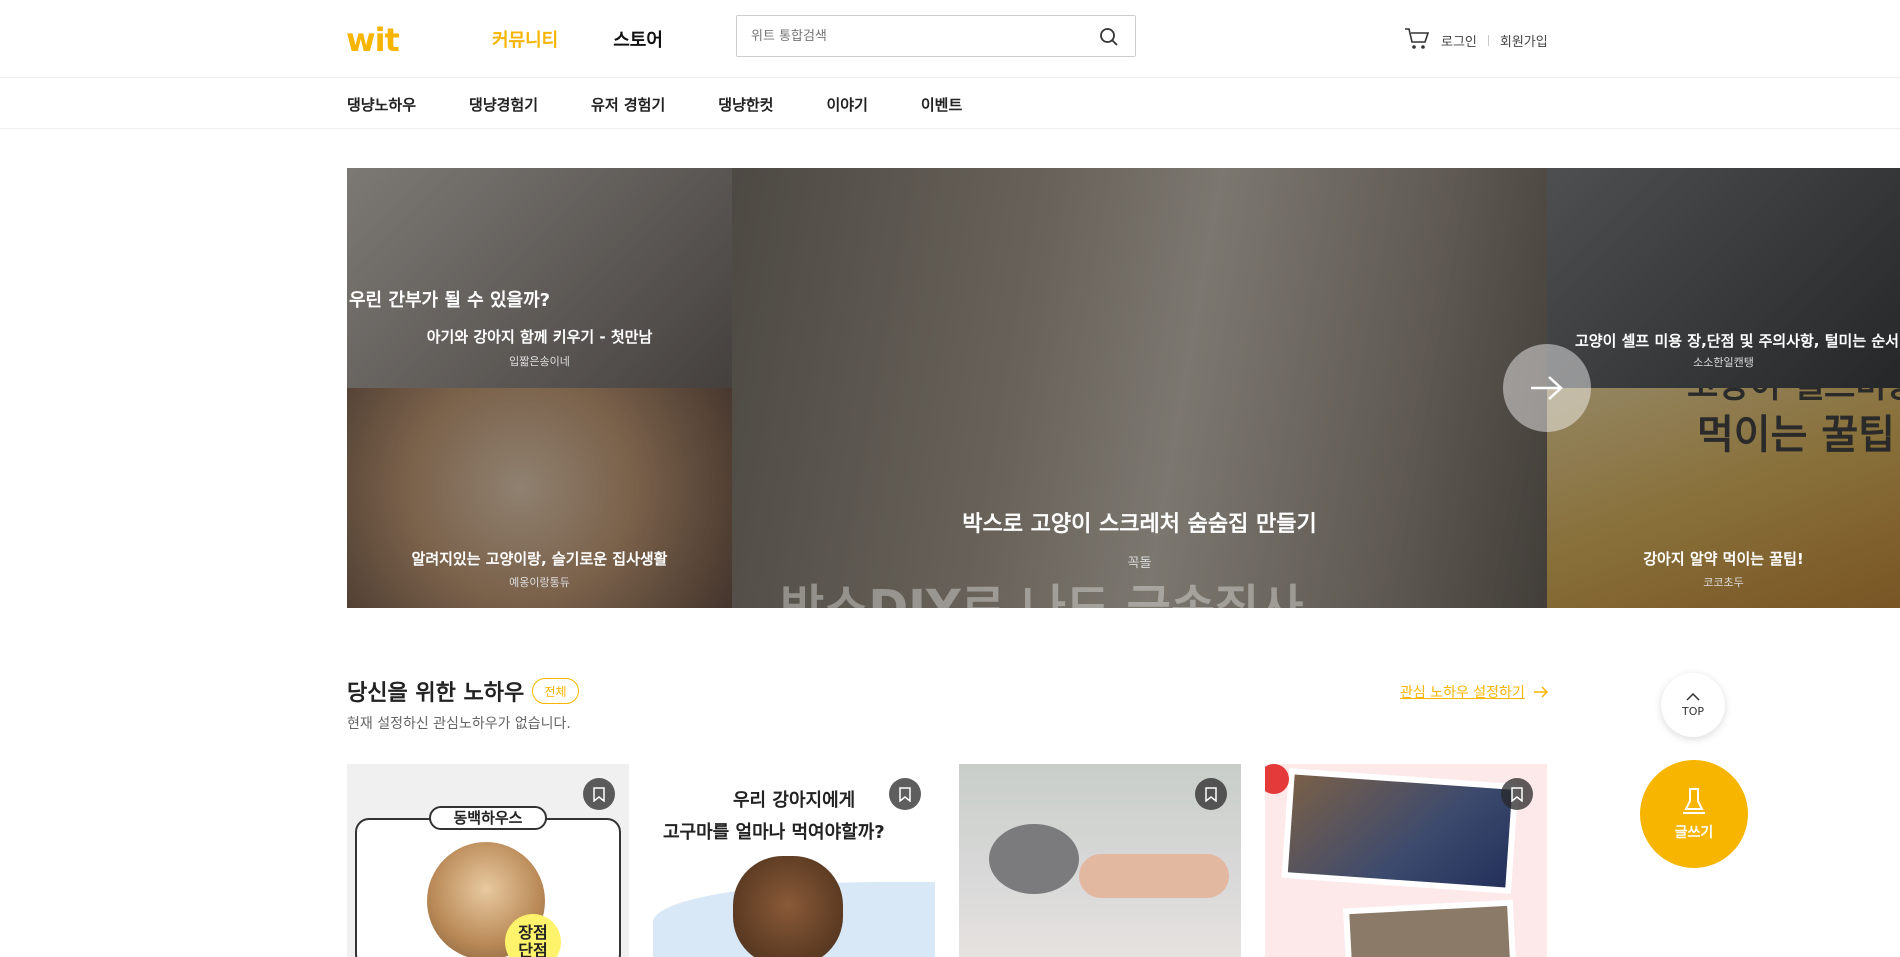  Describe the element at coordinates (1459, 40) in the screenshot. I see `login-link: 로그인` at that location.